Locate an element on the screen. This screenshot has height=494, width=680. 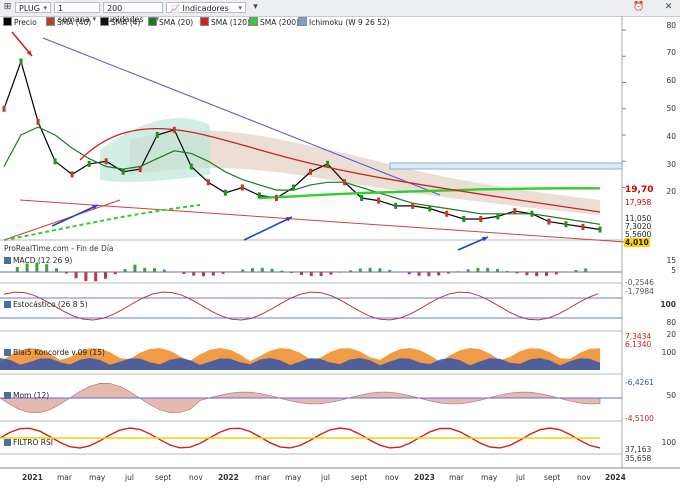
x-tick-label: 2021 is located at coordinates (32, 477).